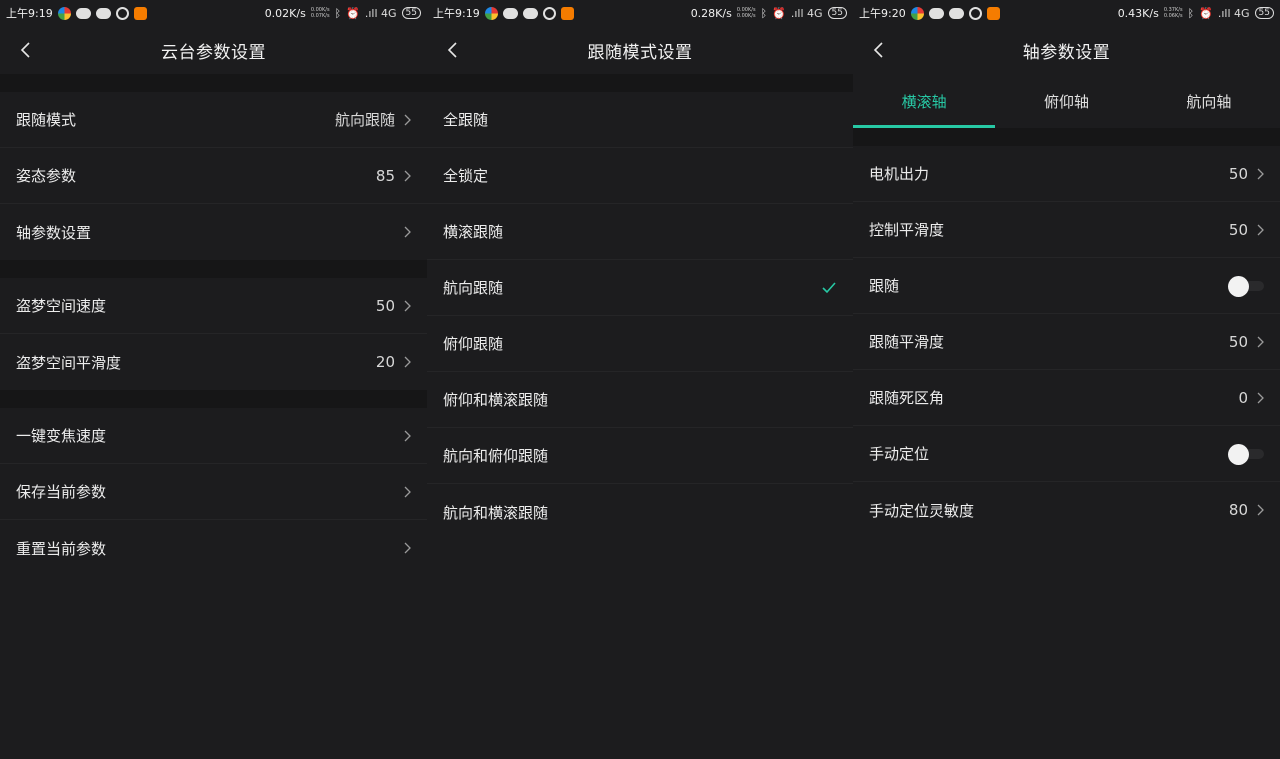  Describe the element at coordinates (1191, 13) in the screenshot. I see `bluetooth-icon: ᛒ` at that location.